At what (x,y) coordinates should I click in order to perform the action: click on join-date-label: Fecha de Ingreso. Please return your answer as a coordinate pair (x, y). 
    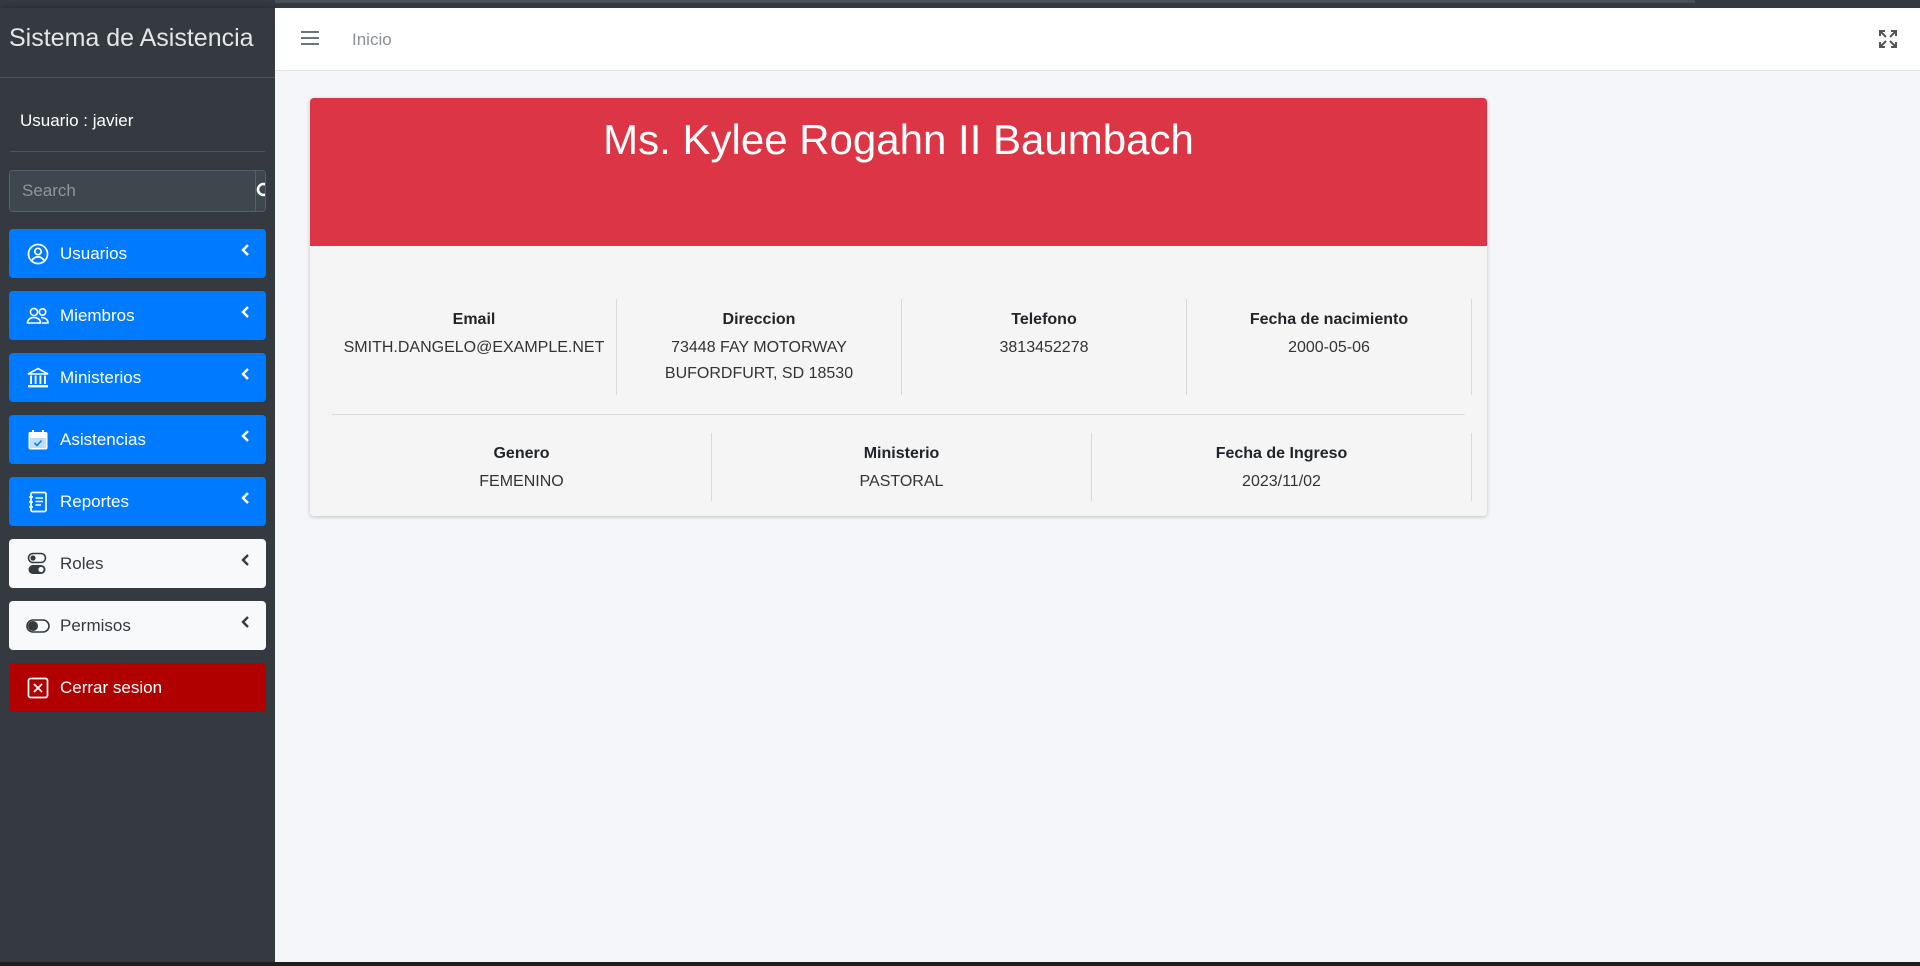
    Looking at the image, I should click on (1281, 453).